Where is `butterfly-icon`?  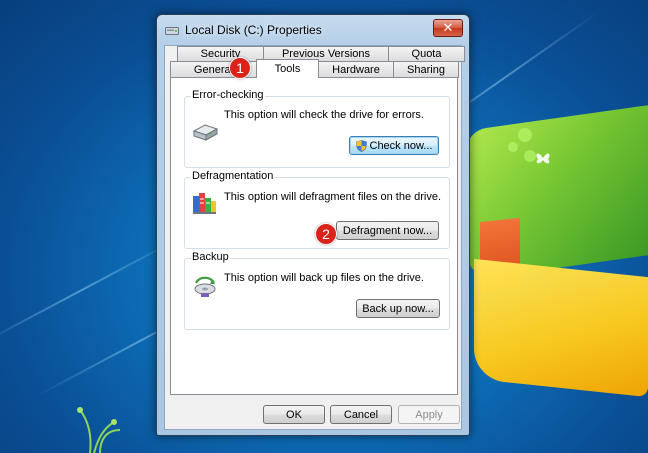
butterfly-icon is located at coordinates (543, 158).